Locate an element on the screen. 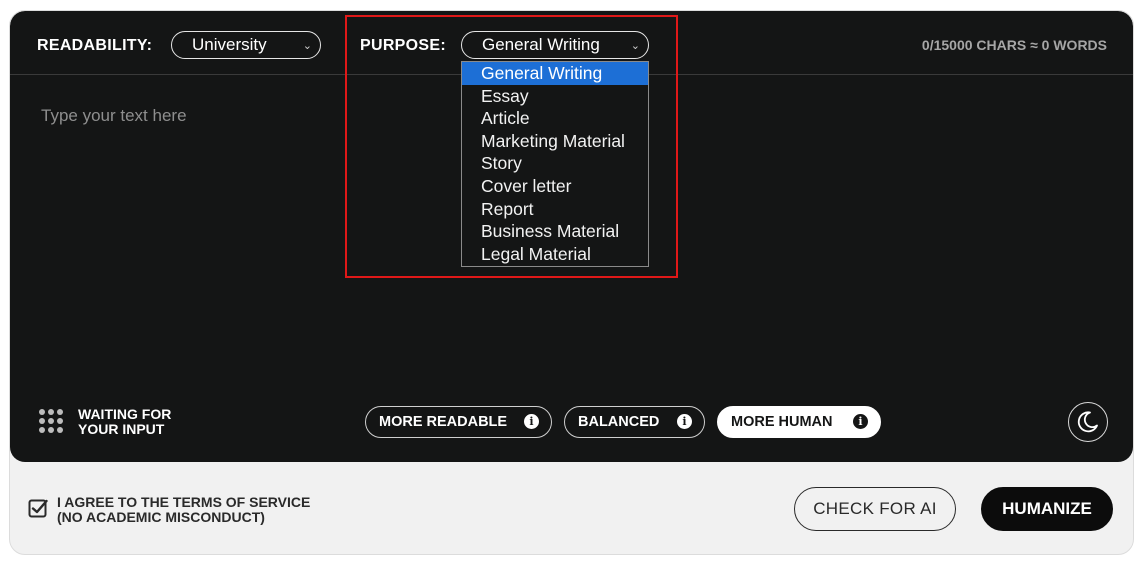 The width and height of the screenshot is (1144, 573). purpose-select: General Writing ⌄ is located at coordinates (555, 45).